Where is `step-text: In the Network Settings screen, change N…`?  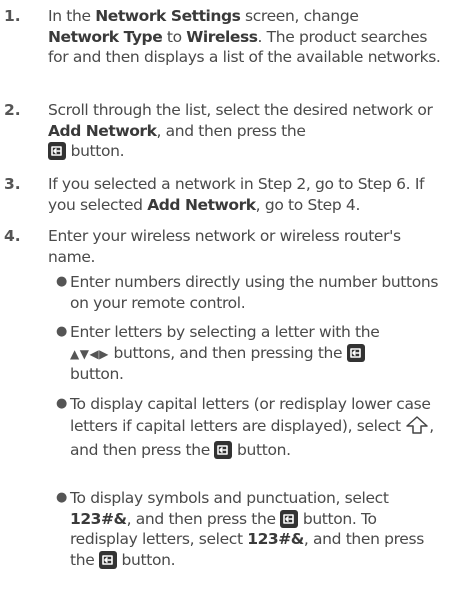
step-text: In the Network Settings screen, change N… is located at coordinates (244, 36).